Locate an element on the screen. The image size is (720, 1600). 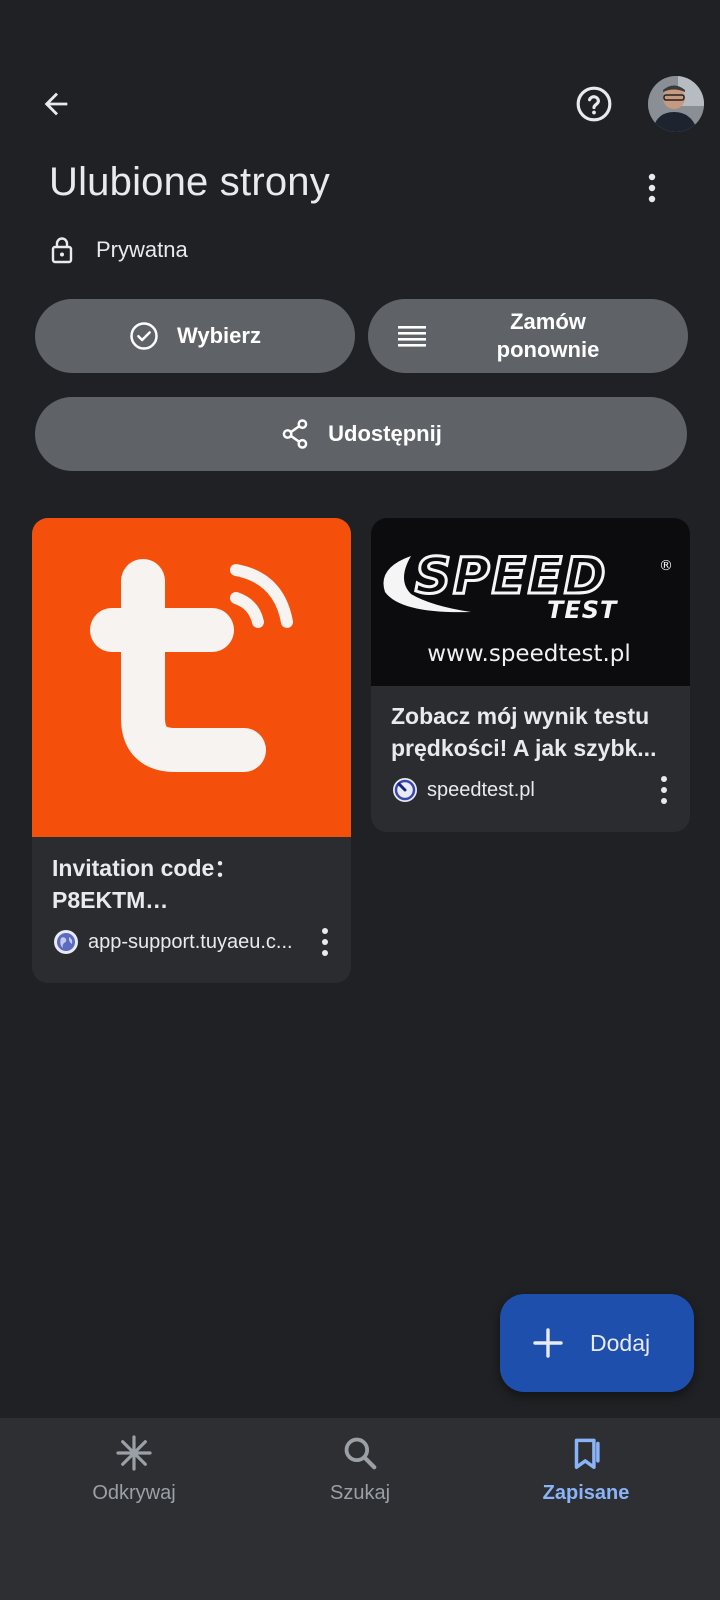
plus-icon is located at coordinates (548, 1343).